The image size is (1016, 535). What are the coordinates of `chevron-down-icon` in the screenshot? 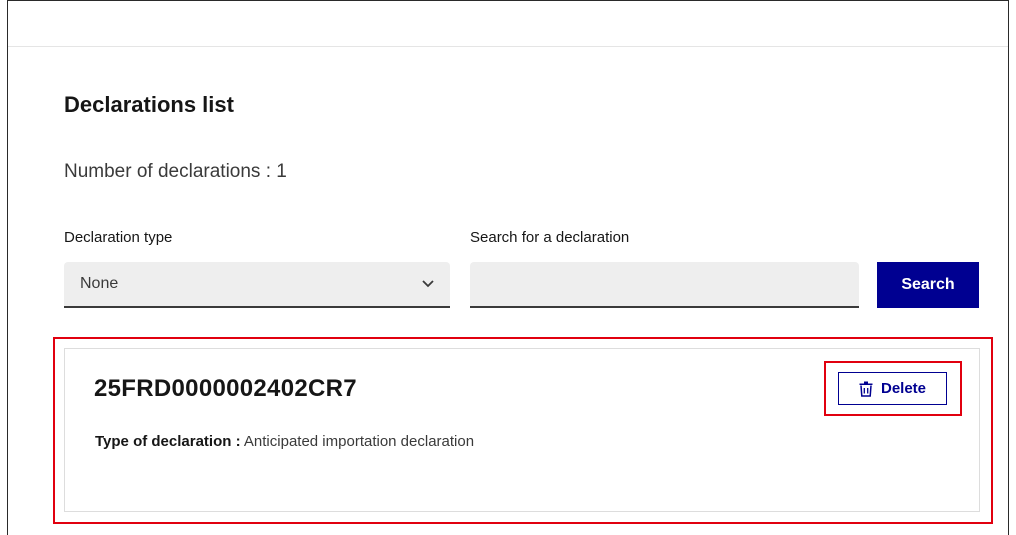 It's located at (428, 284).